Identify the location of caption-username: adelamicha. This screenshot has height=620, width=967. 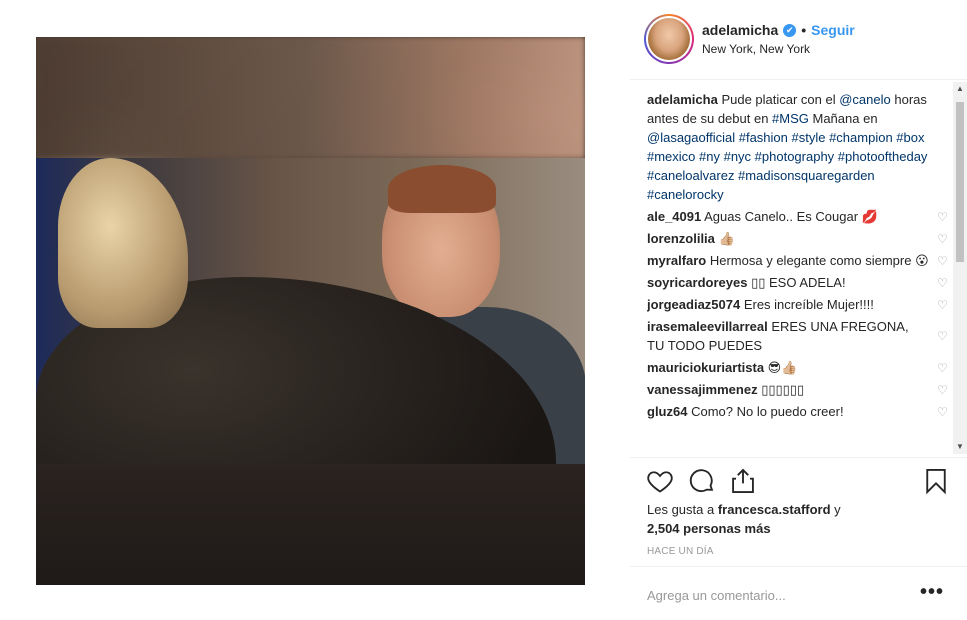
(682, 99).